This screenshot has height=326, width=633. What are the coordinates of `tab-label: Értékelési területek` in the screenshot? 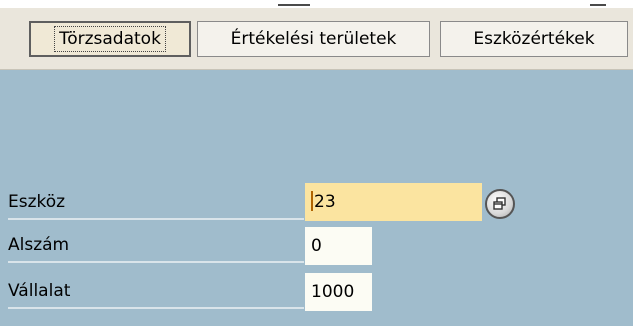 It's located at (313, 39).